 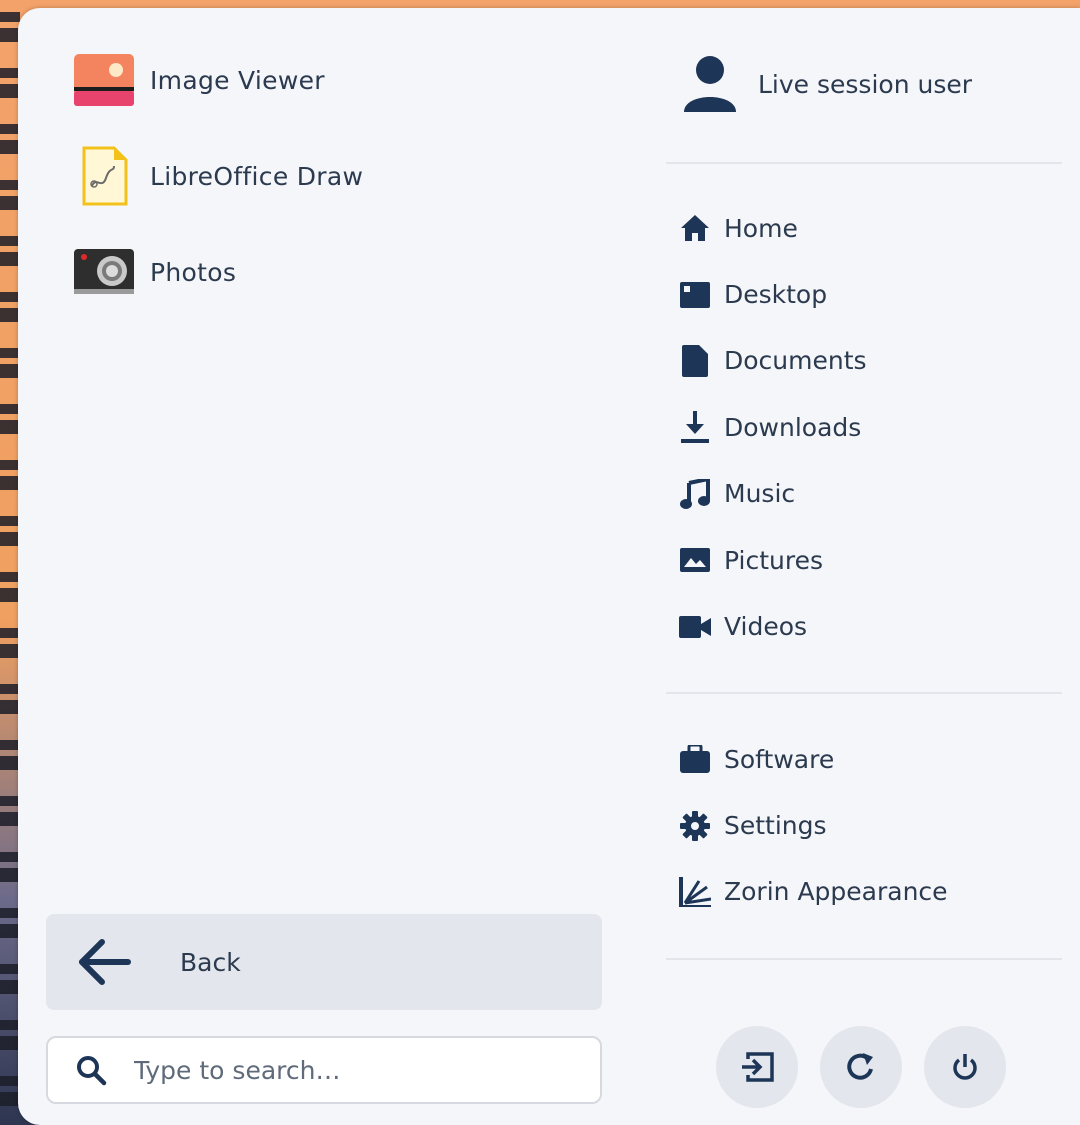 I want to click on power-off-button, so click(x=965, y=1067).